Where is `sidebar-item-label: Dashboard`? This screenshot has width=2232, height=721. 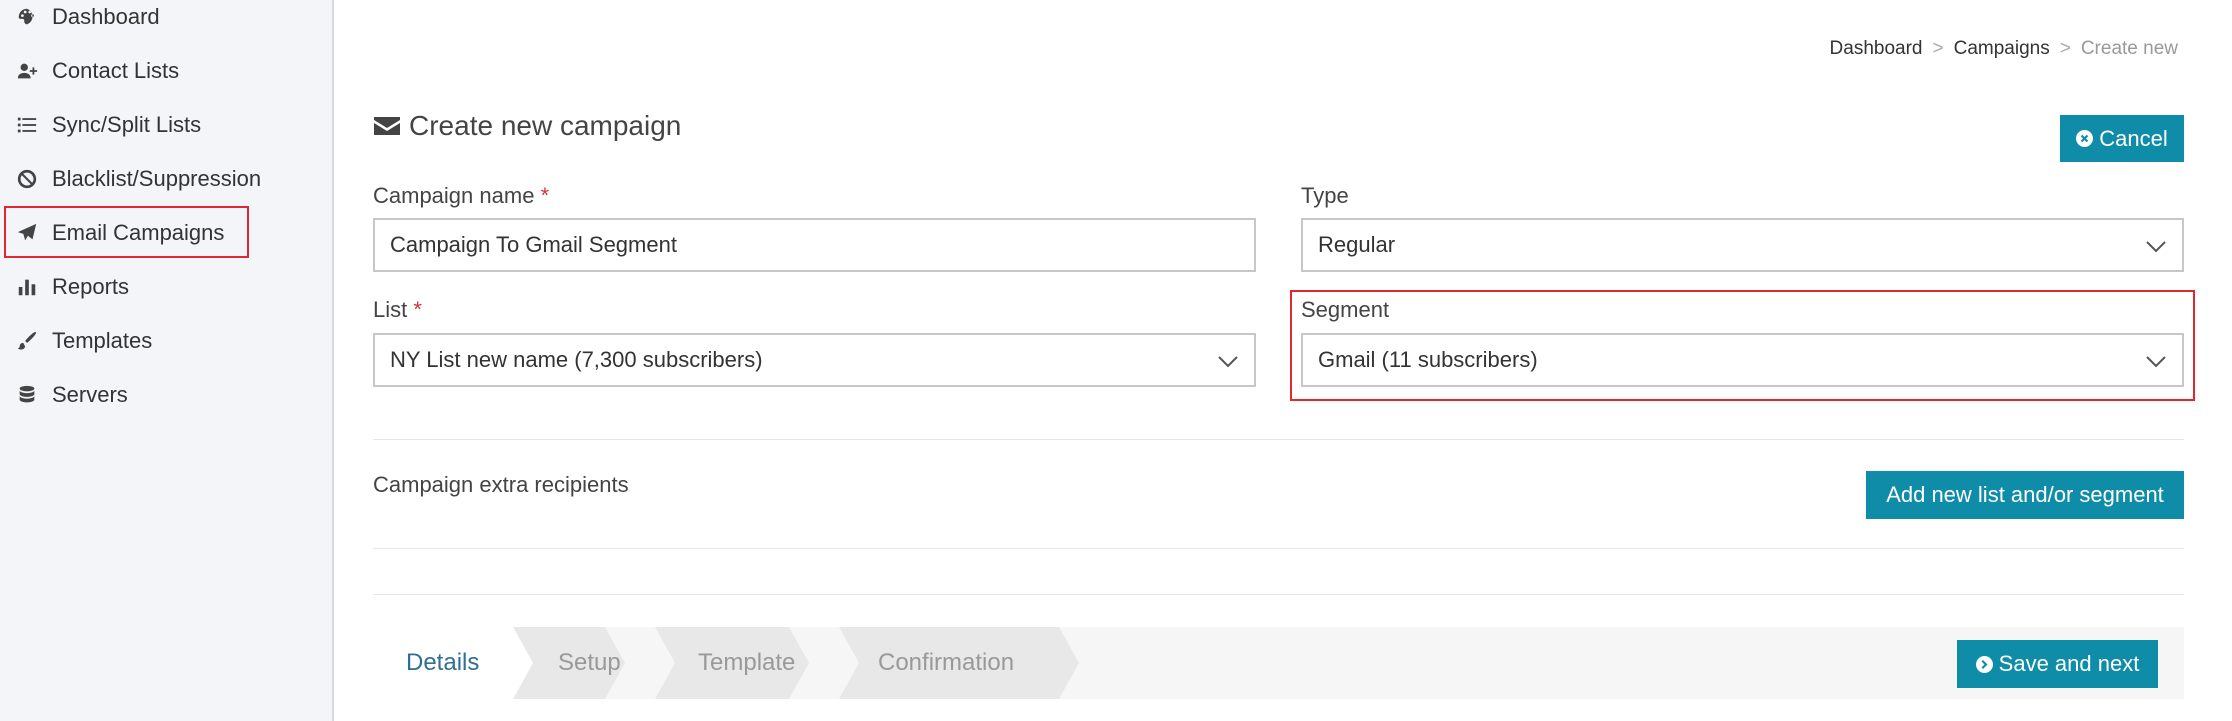 sidebar-item-label: Dashboard is located at coordinates (106, 16).